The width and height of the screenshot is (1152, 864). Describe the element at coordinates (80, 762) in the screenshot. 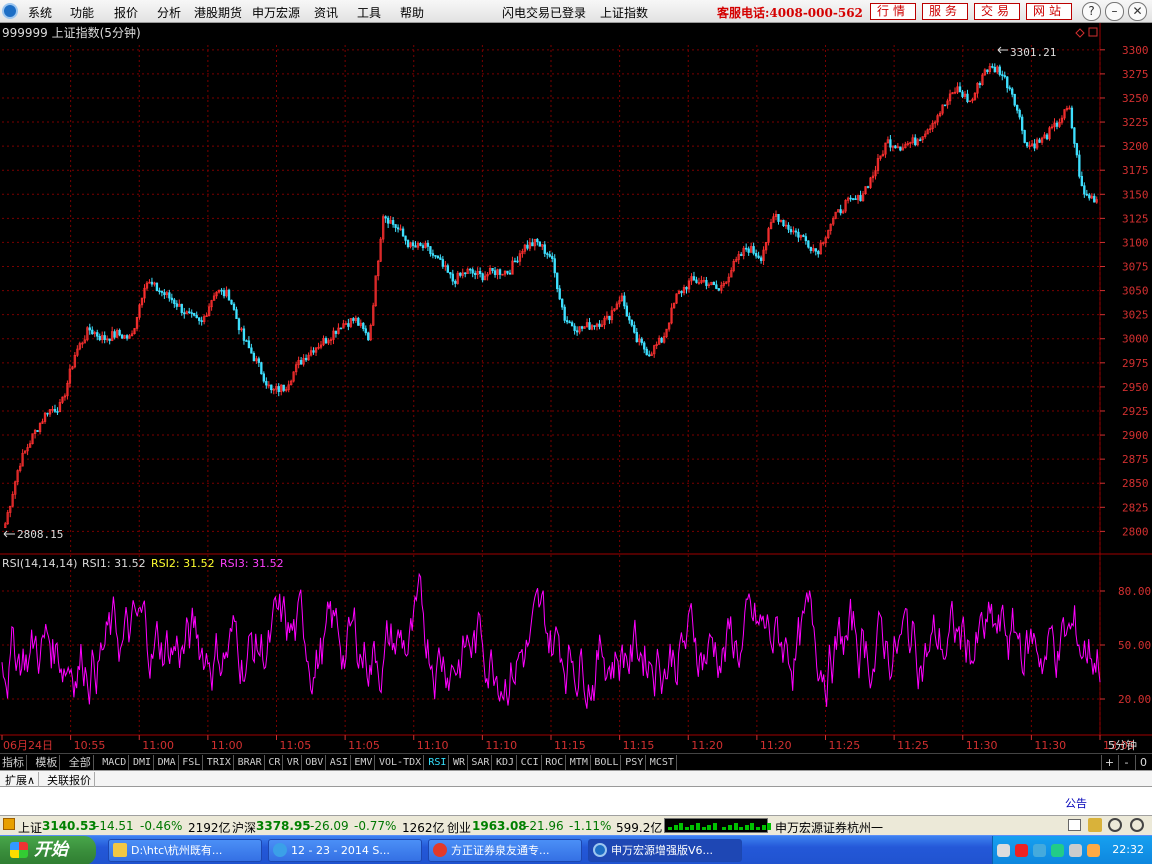

I see `indicator-tab-全部: 全部` at that location.